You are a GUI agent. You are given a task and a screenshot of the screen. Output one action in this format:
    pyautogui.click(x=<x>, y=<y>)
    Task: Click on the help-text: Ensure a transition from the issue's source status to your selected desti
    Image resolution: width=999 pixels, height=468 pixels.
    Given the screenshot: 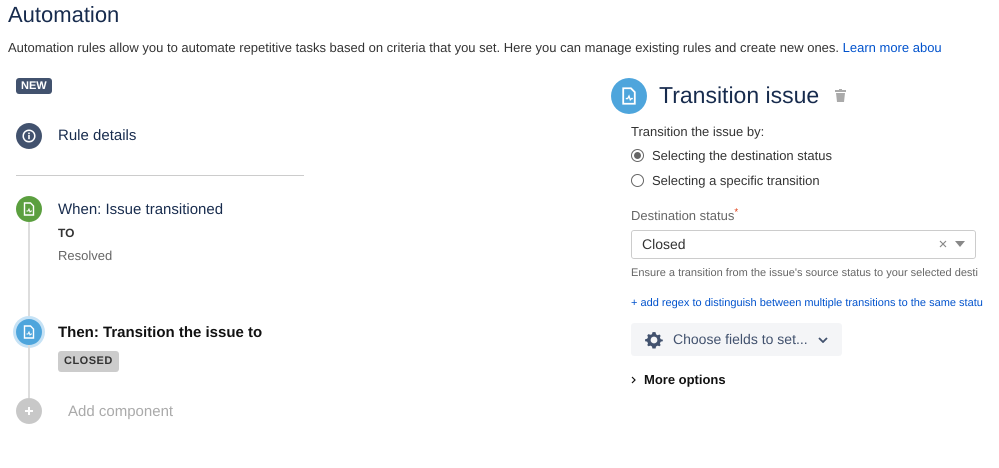 What is the action you would take?
    pyautogui.click(x=805, y=273)
    